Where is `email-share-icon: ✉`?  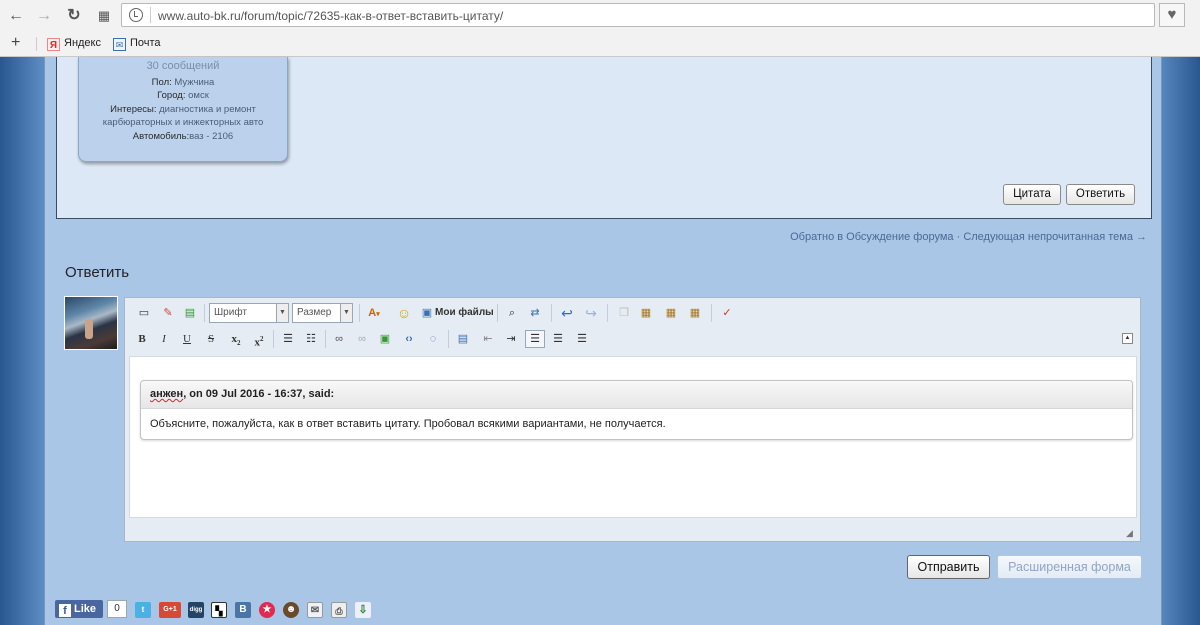 email-share-icon: ✉ is located at coordinates (315, 610).